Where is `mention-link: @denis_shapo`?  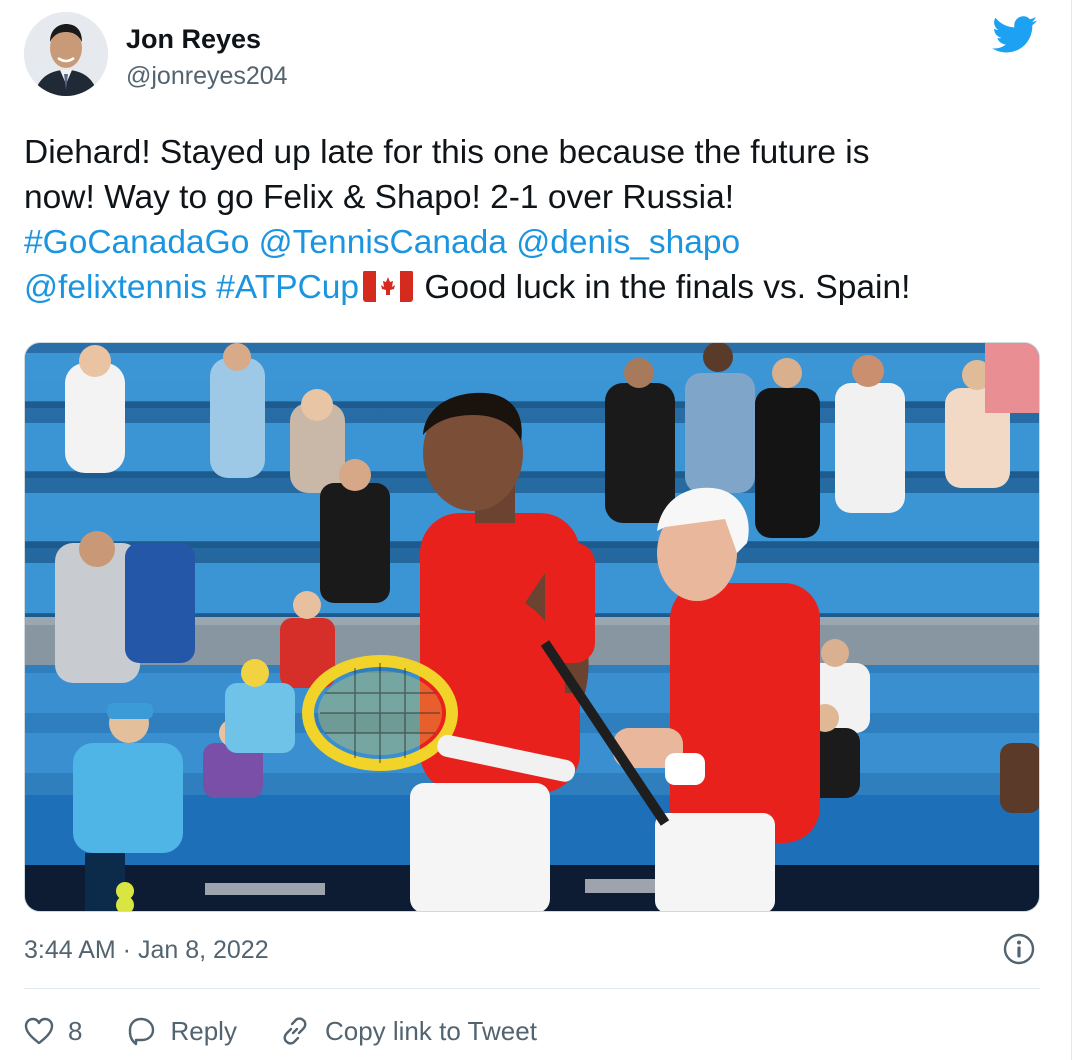
mention-link: @denis_shapo is located at coordinates (628, 242).